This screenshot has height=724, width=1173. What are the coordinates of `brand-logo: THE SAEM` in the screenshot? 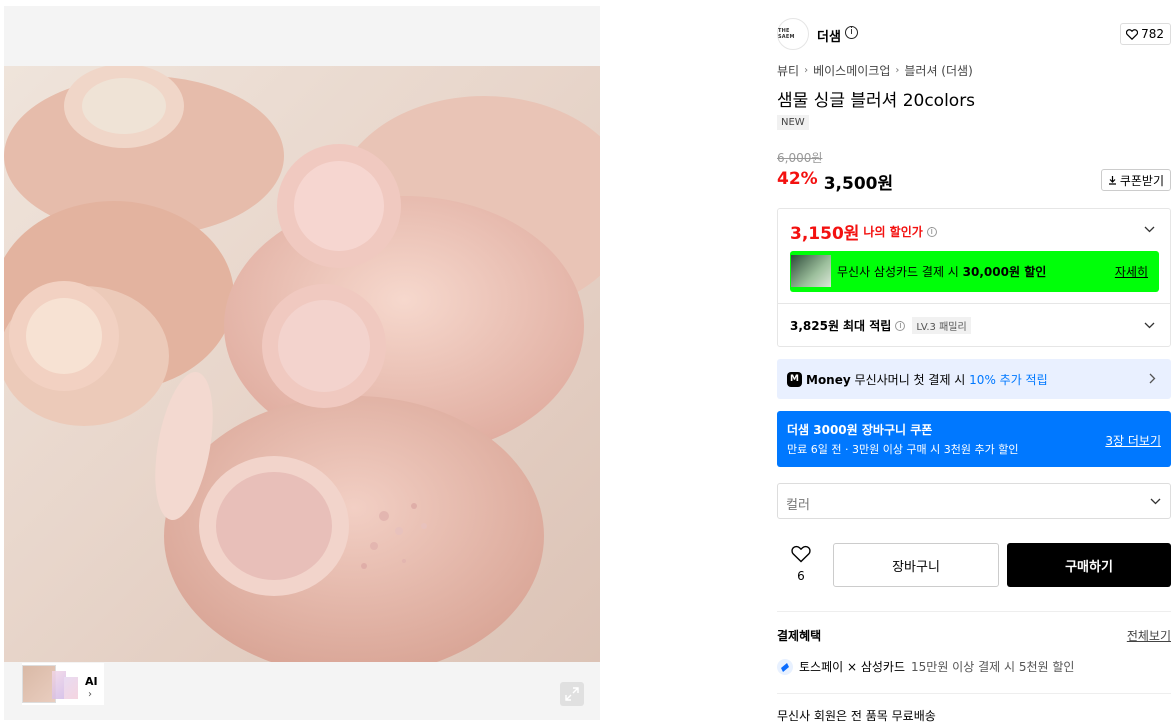 It's located at (793, 34).